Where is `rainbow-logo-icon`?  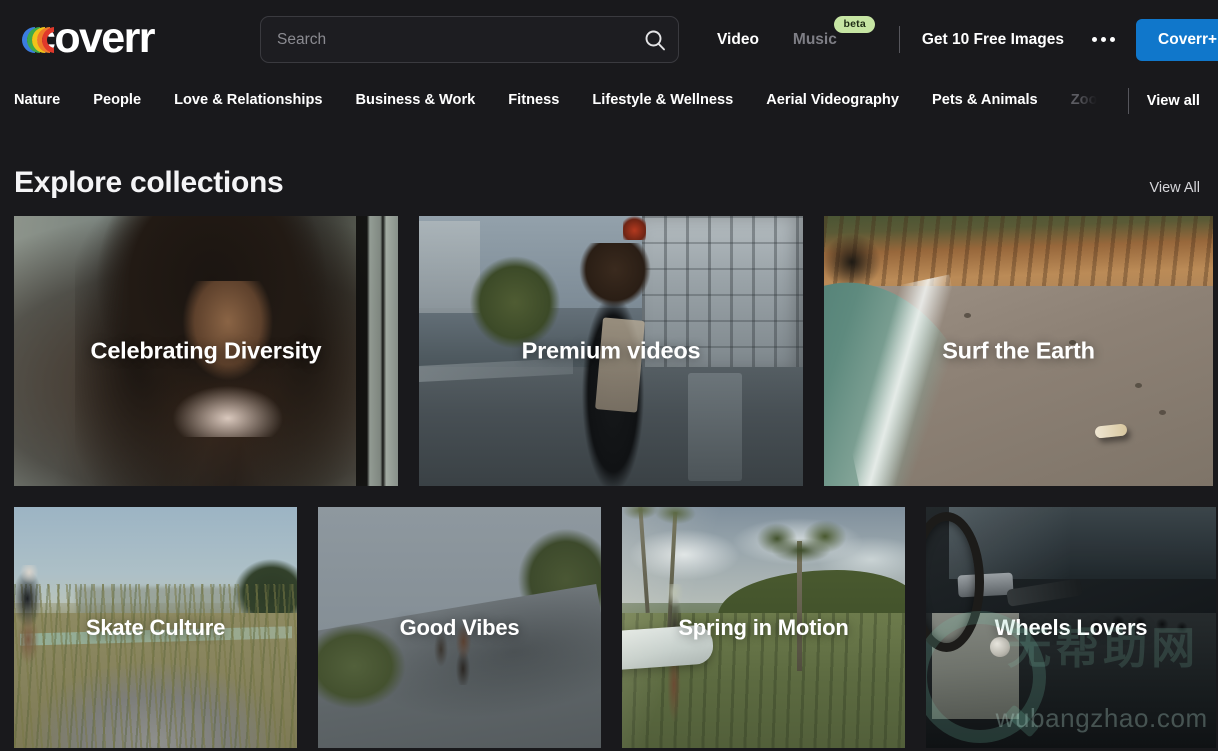 rainbow-logo-icon is located at coordinates (34, 40).